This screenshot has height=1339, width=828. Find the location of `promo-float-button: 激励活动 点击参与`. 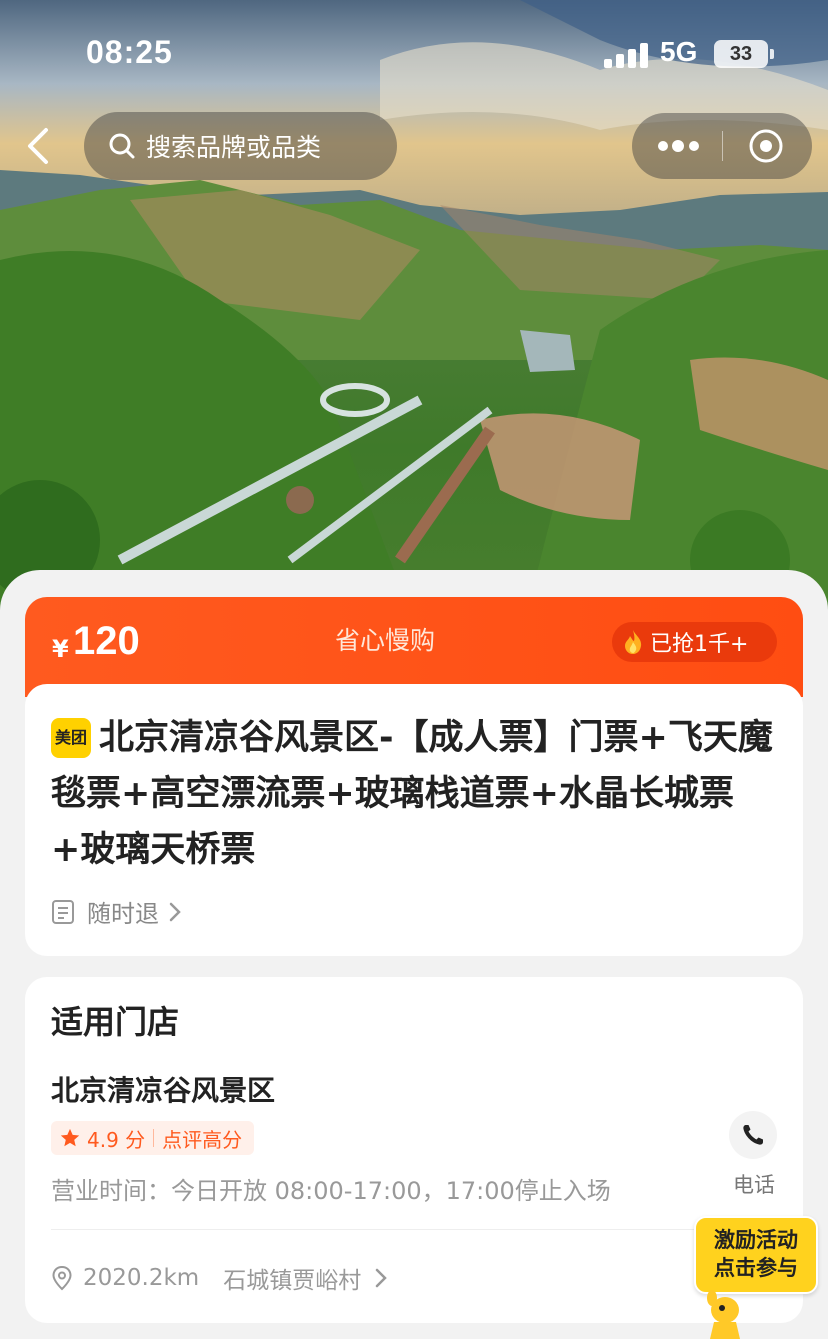

promo-float-button: 激励活动 点击参与 is located at coordinates (756, 1255).